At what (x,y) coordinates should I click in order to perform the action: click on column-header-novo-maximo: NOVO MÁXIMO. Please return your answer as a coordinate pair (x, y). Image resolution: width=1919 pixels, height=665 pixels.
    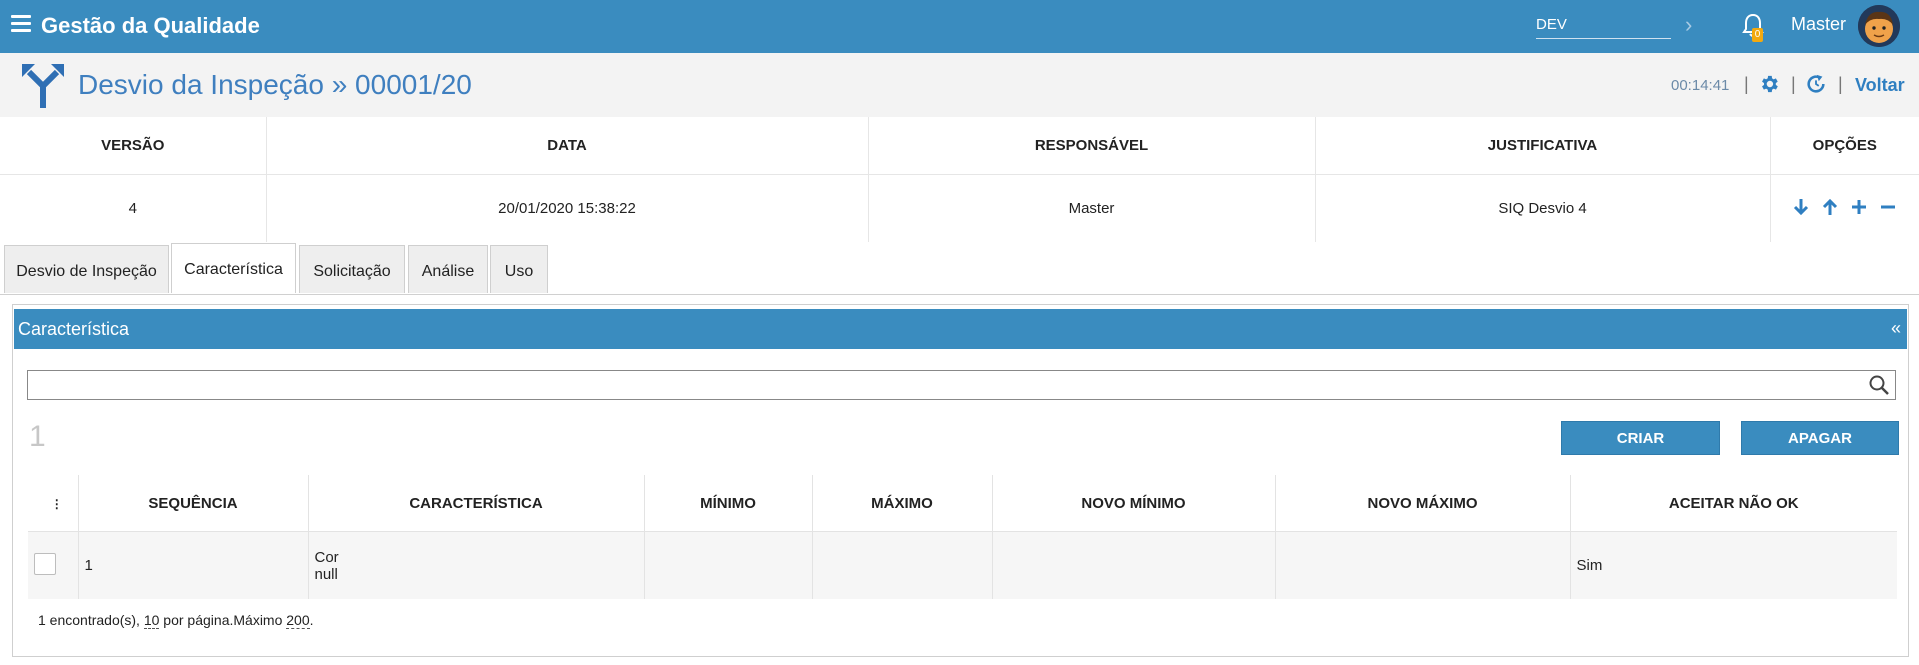
    Looking at the image, I should click on (1423, 503).